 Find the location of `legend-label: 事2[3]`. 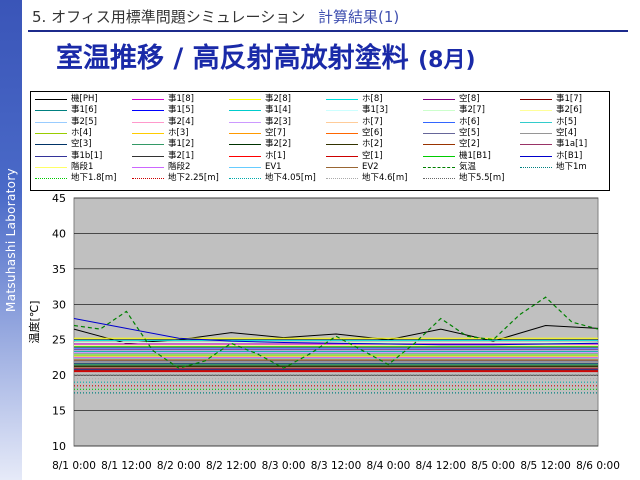

legend-label: 事2[3] is located at coordinates (278, 121).